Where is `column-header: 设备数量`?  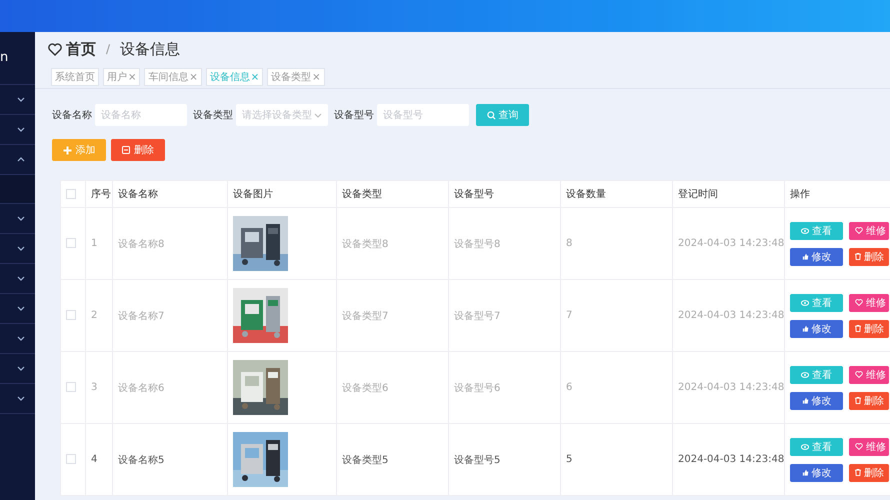
column-header: 设备数量 is located at coordinates (586, 194).